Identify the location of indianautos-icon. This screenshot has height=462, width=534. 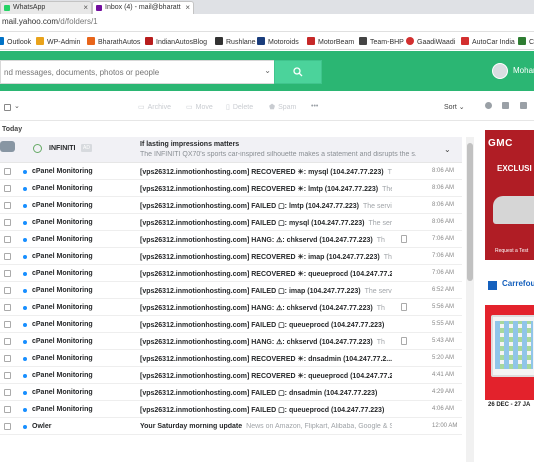
(149, 41).